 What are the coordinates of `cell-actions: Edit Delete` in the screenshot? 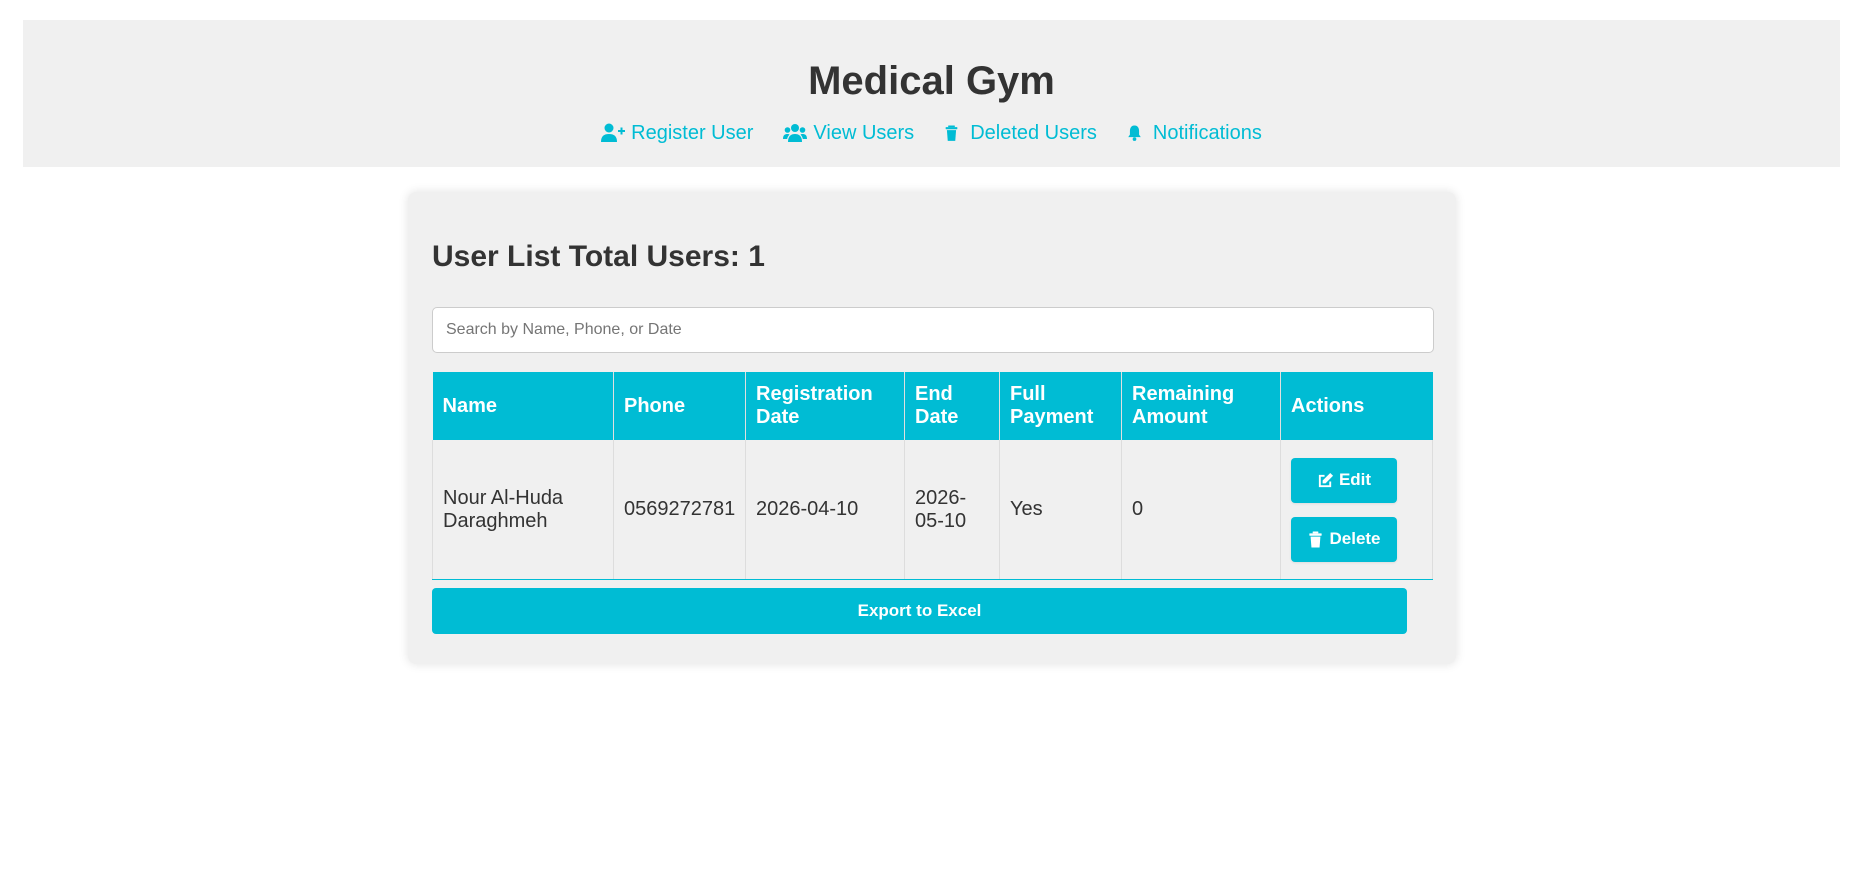 It's located at (1356, 510).